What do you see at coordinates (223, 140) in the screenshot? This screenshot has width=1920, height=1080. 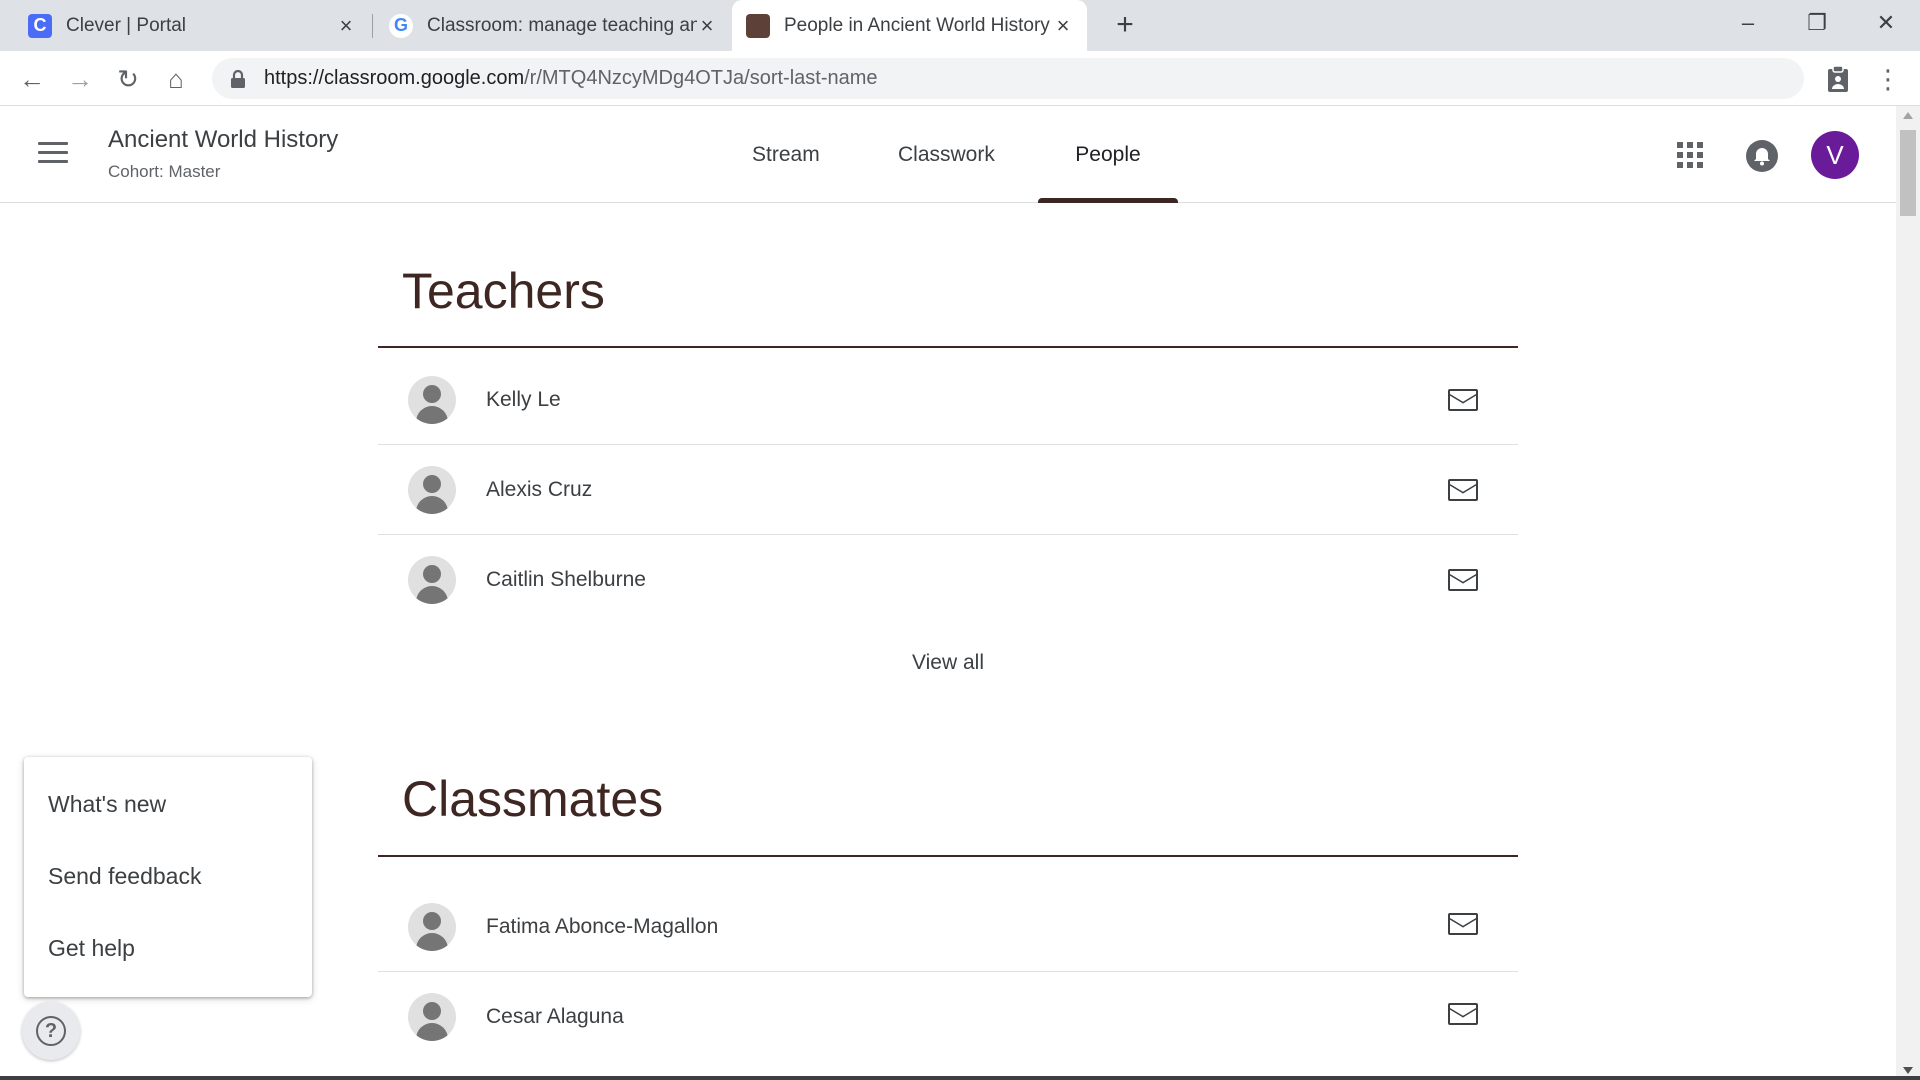 I see `course-title: Ancient World History` at bounding box center [223, 140].